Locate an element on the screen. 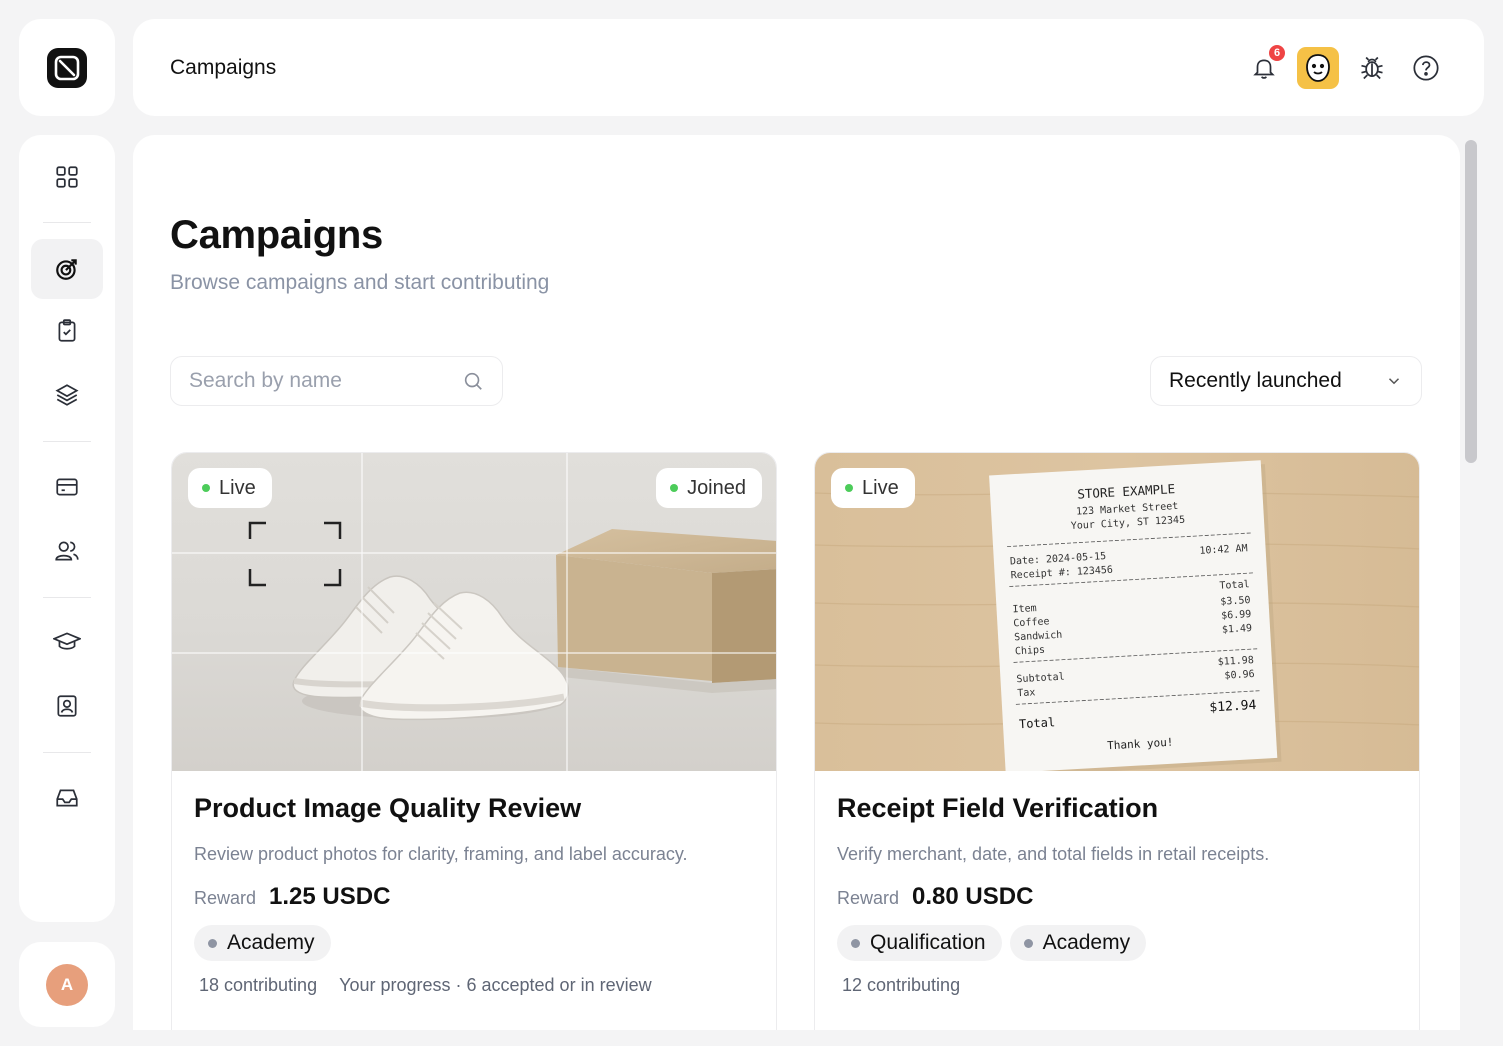  reward-value: 0.80 USDC is located at coordinates (973, 896).